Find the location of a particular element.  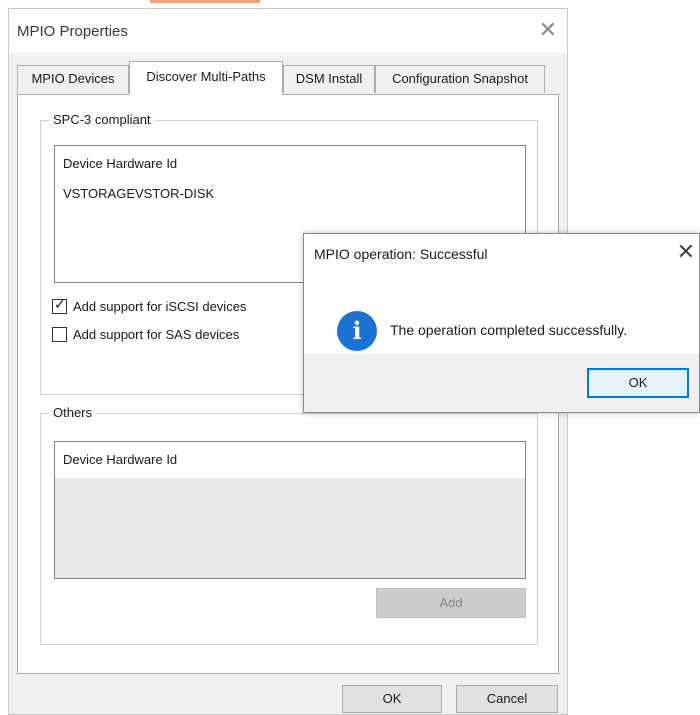

cancel-button: Cancel is located at coordinates (507, 699).